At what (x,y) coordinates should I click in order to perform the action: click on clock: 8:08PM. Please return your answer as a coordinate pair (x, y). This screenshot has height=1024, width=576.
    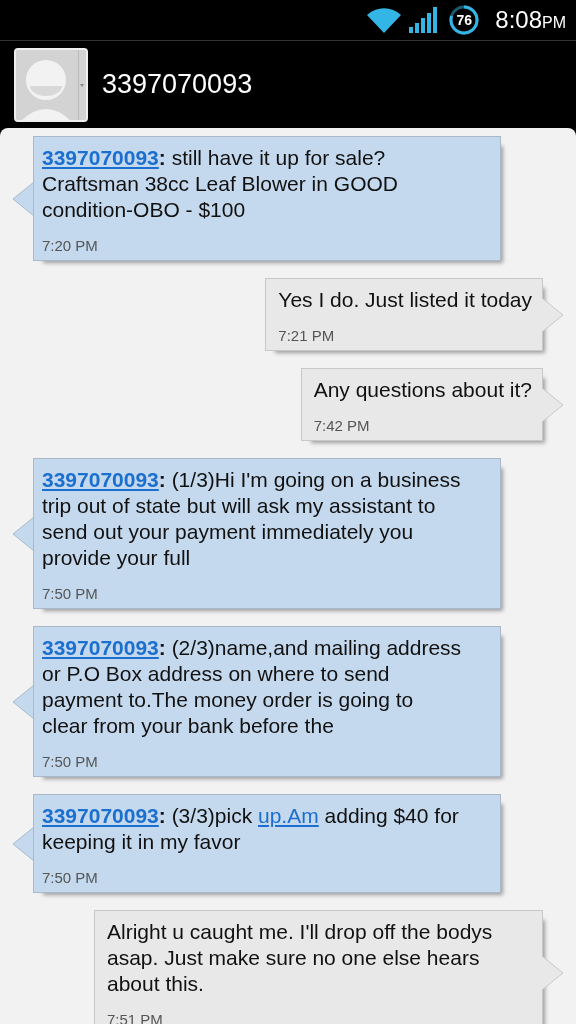
    Looking at the image, I should click on (530, 20).